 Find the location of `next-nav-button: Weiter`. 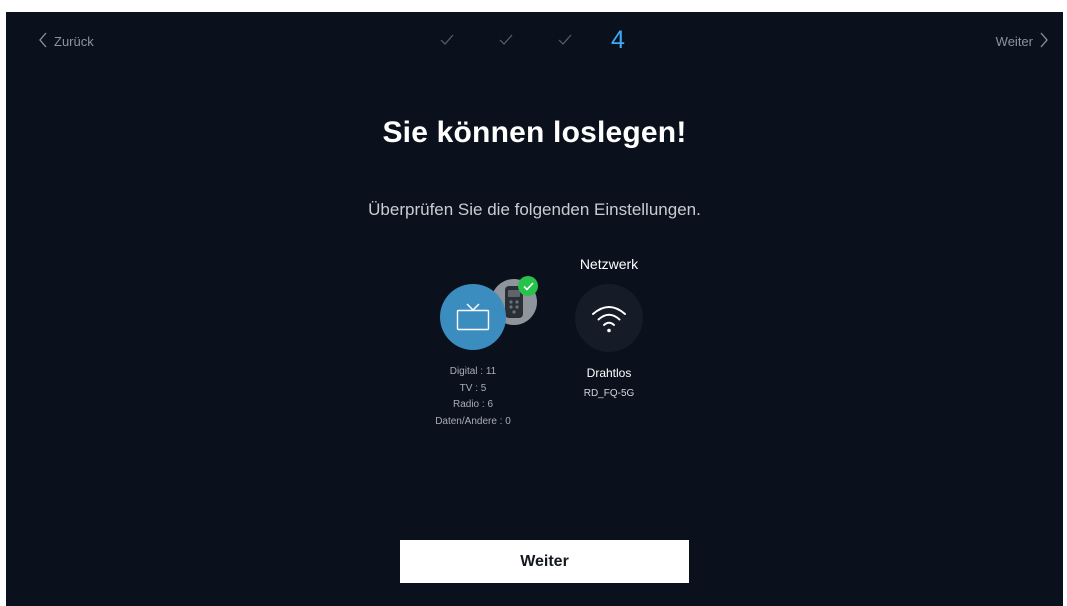

next-nav-button: Weiter is located at coordinates (1022, 41).